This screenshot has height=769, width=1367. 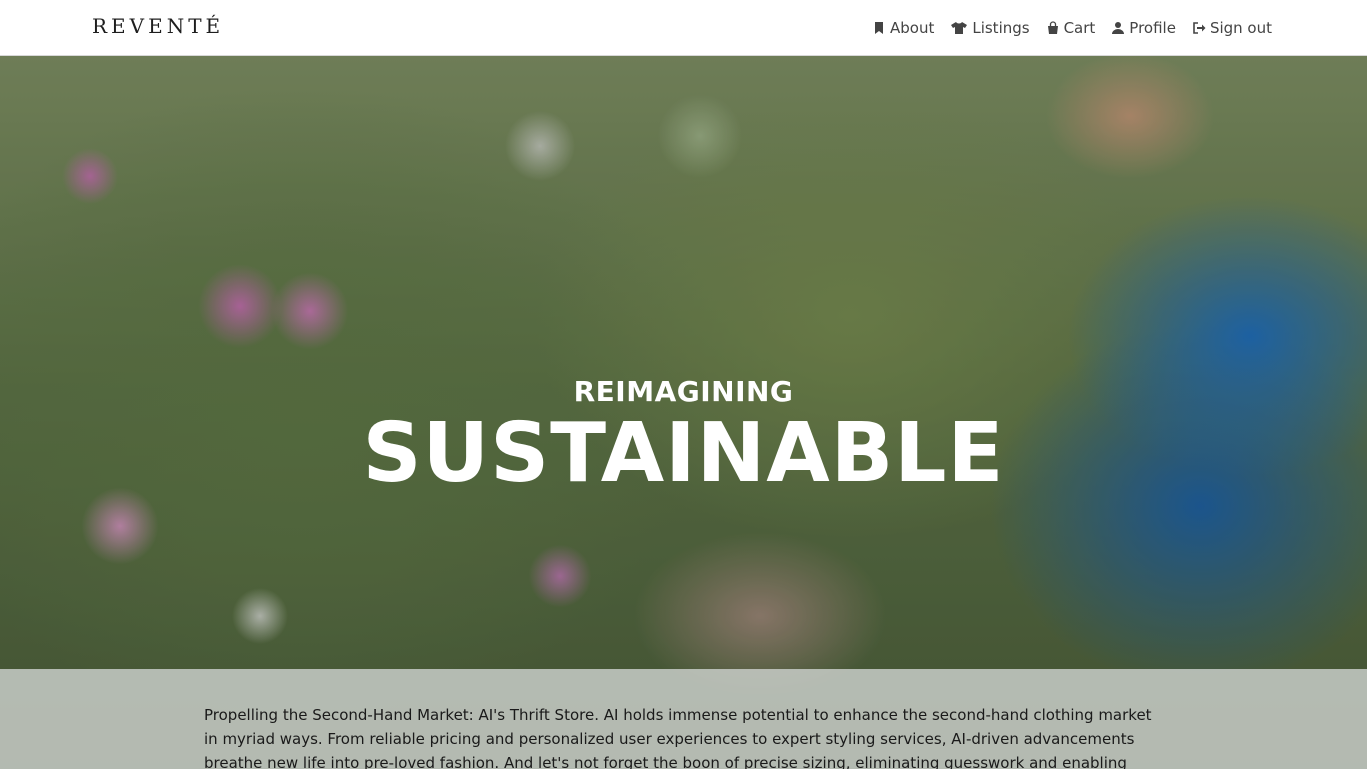 I want to click on nav-cart-label: Cart, so click(x=1079, y=28).